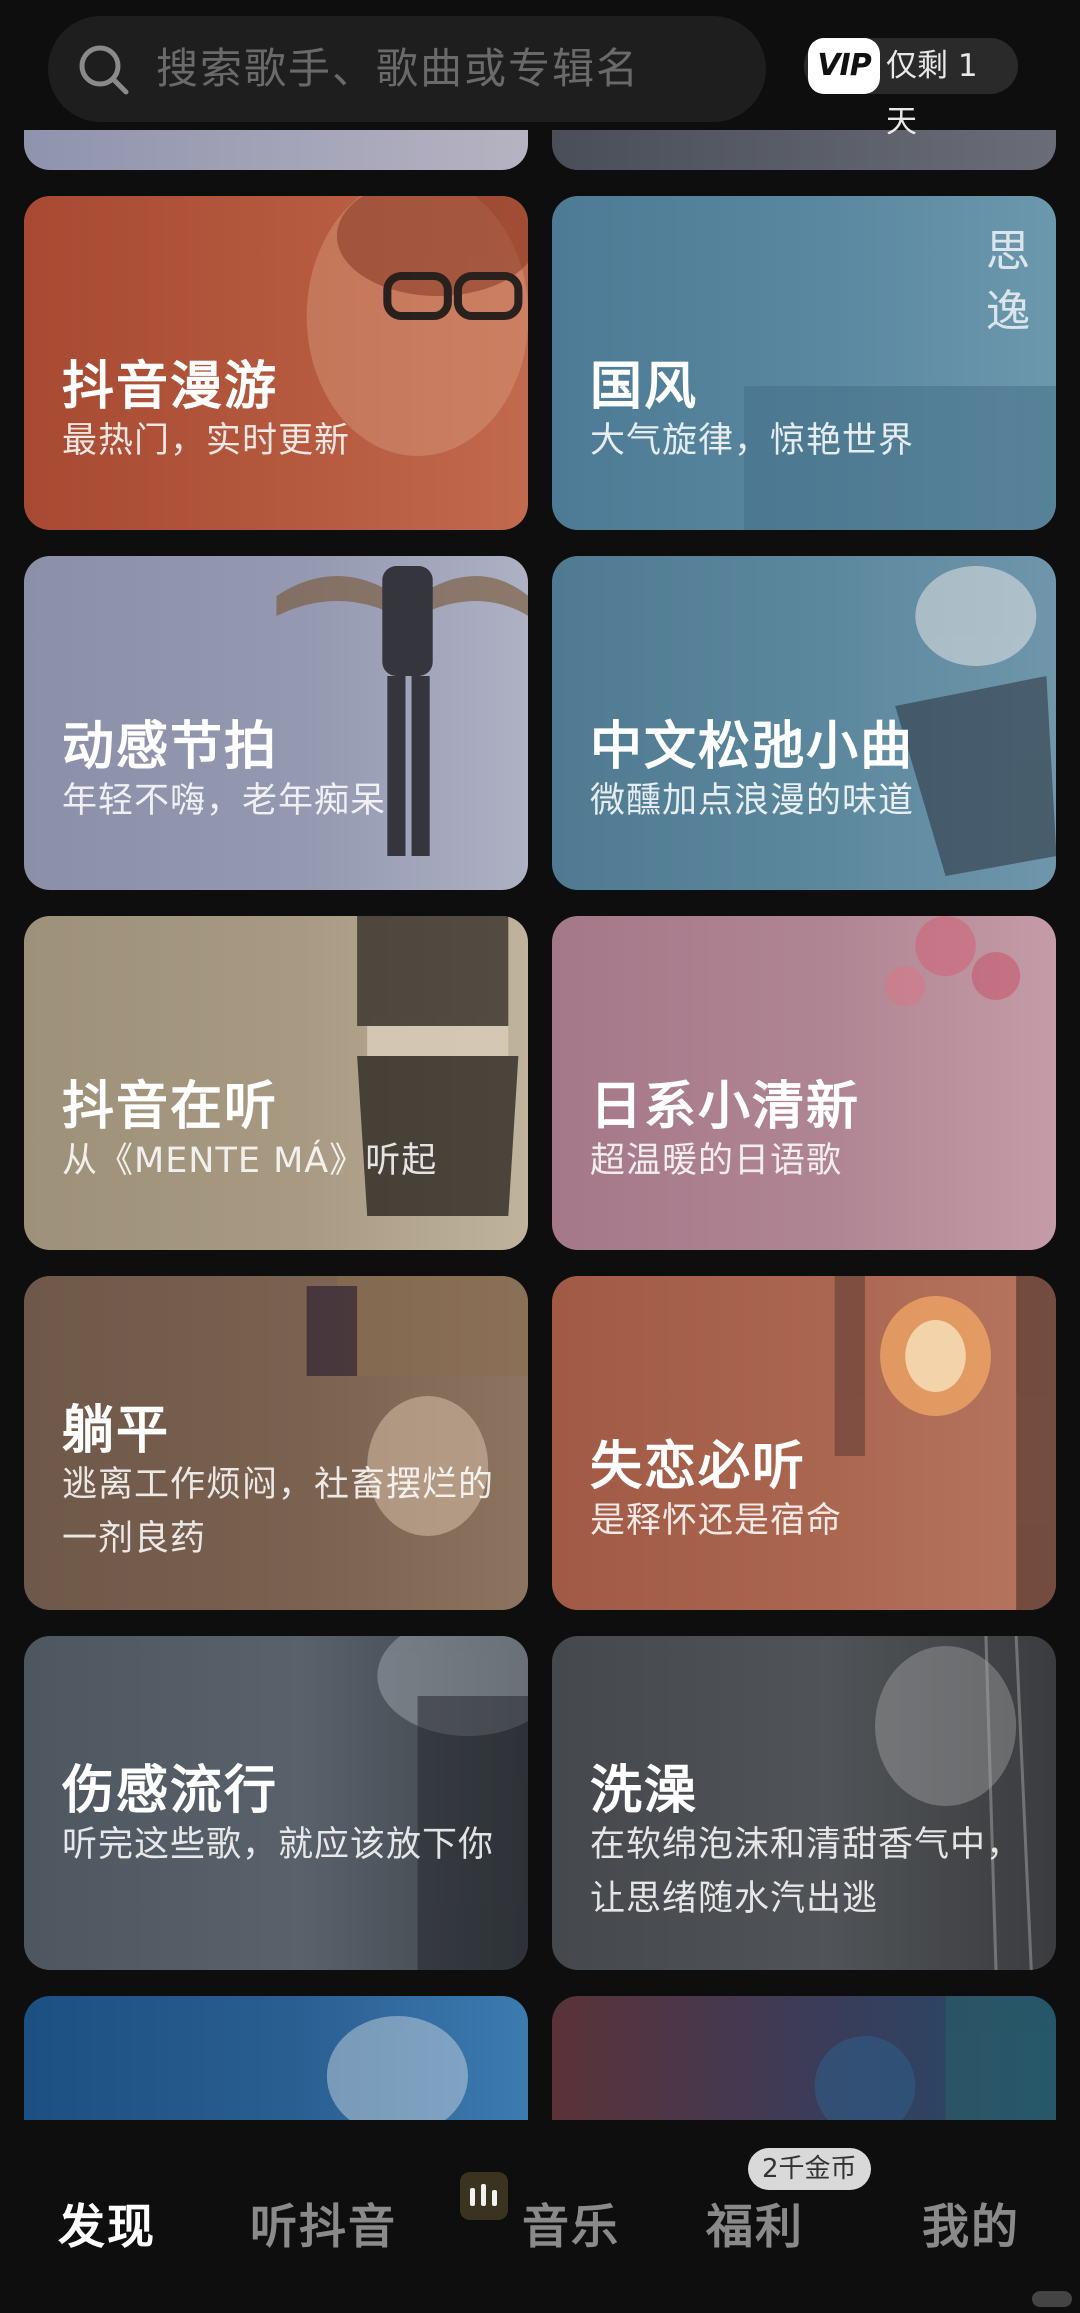 The height and width of the screenshot is (2313, 1080). What do you see at coordinates (323, 2222) in the screenshot?
I see `nav-tab-douyin: 听抖音` at bounding box center [323, 2222].